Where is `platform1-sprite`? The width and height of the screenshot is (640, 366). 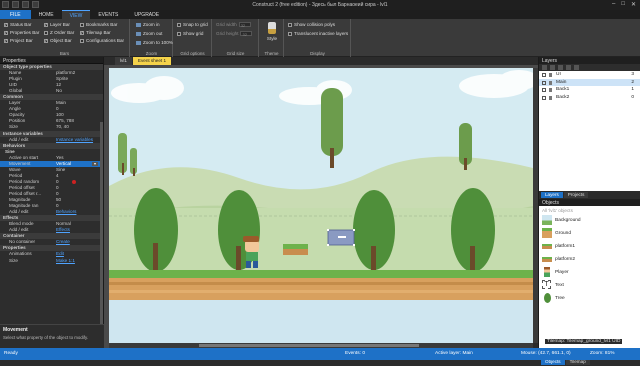
platform1-sprite is located at coordinates (295, 249).